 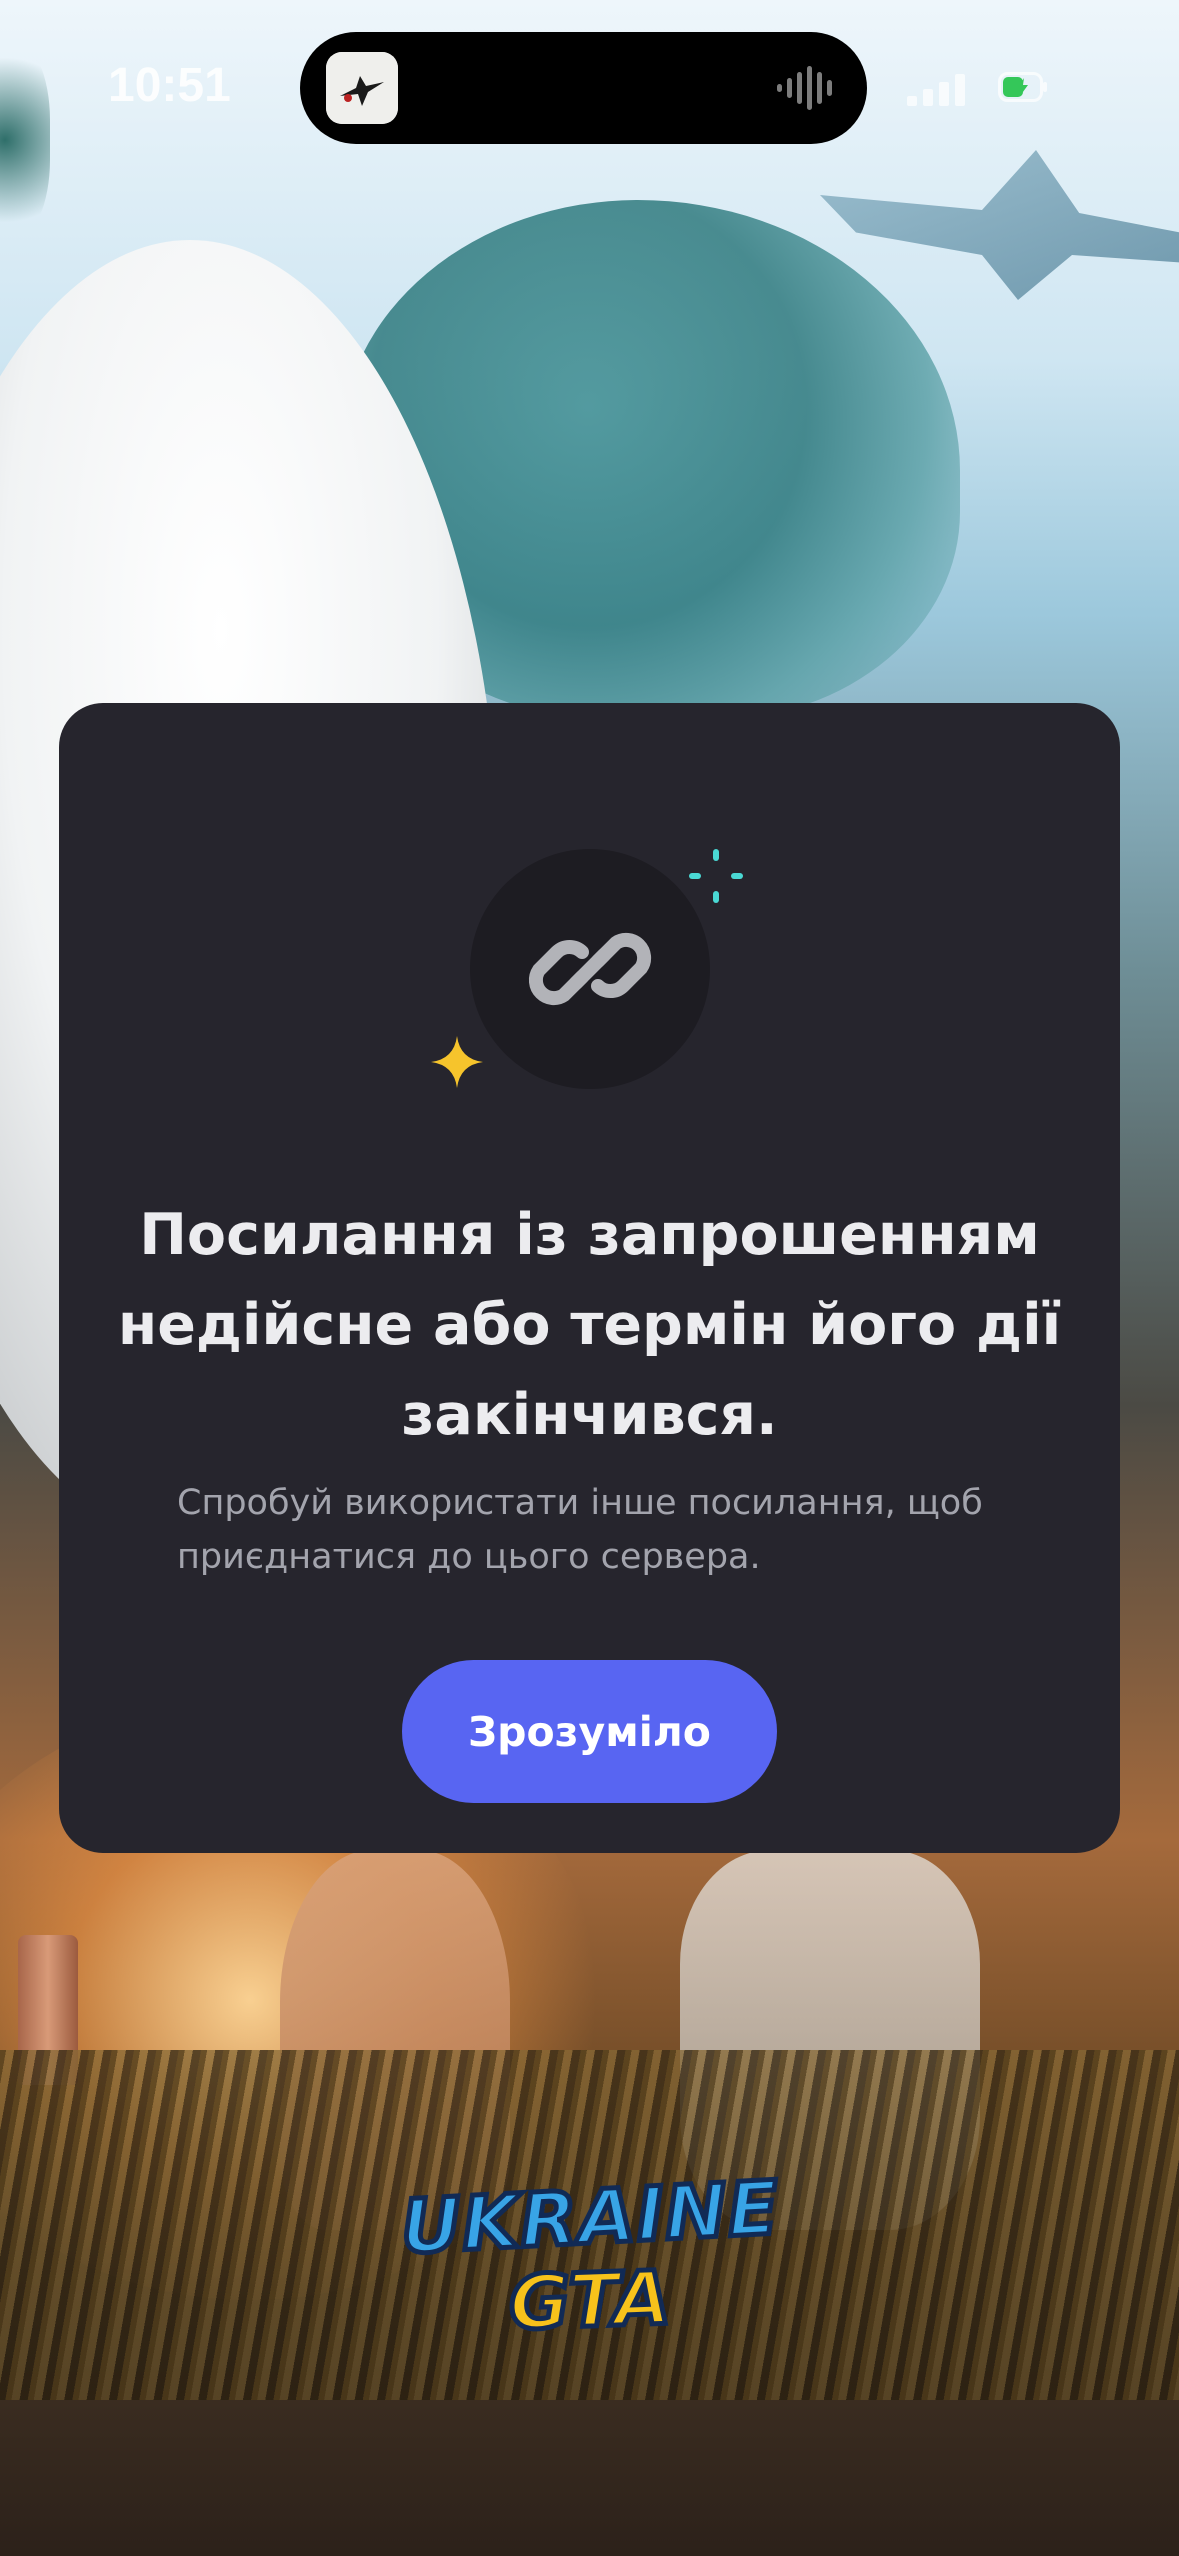 What do you see at coordinates (169, 85) in the screenshot?
I see `status-time: 10:51` at bounding box center [169, 85].